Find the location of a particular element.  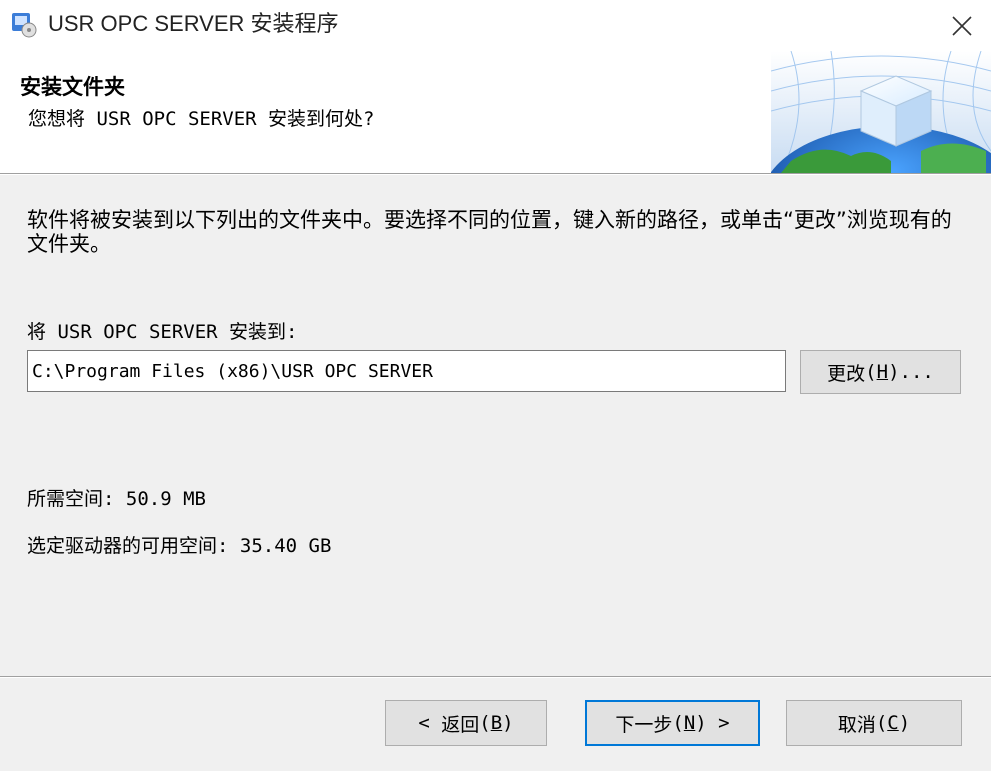

next-button-hotkey: N is located at coordinates (689, 723).